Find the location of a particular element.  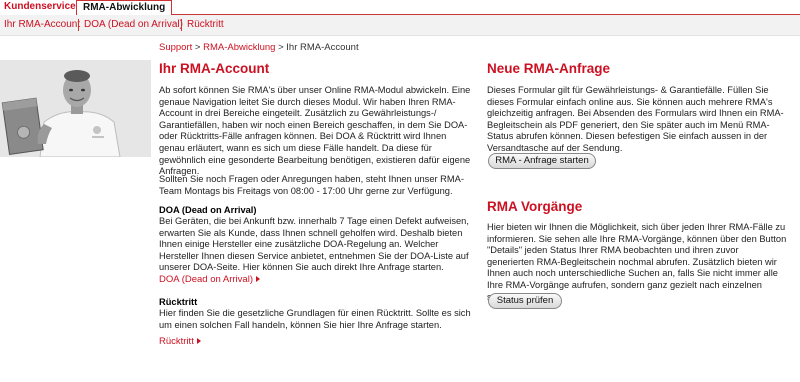

start-rma-request-button: RMA - Anfrage starten is located at coordinates (542, 161).